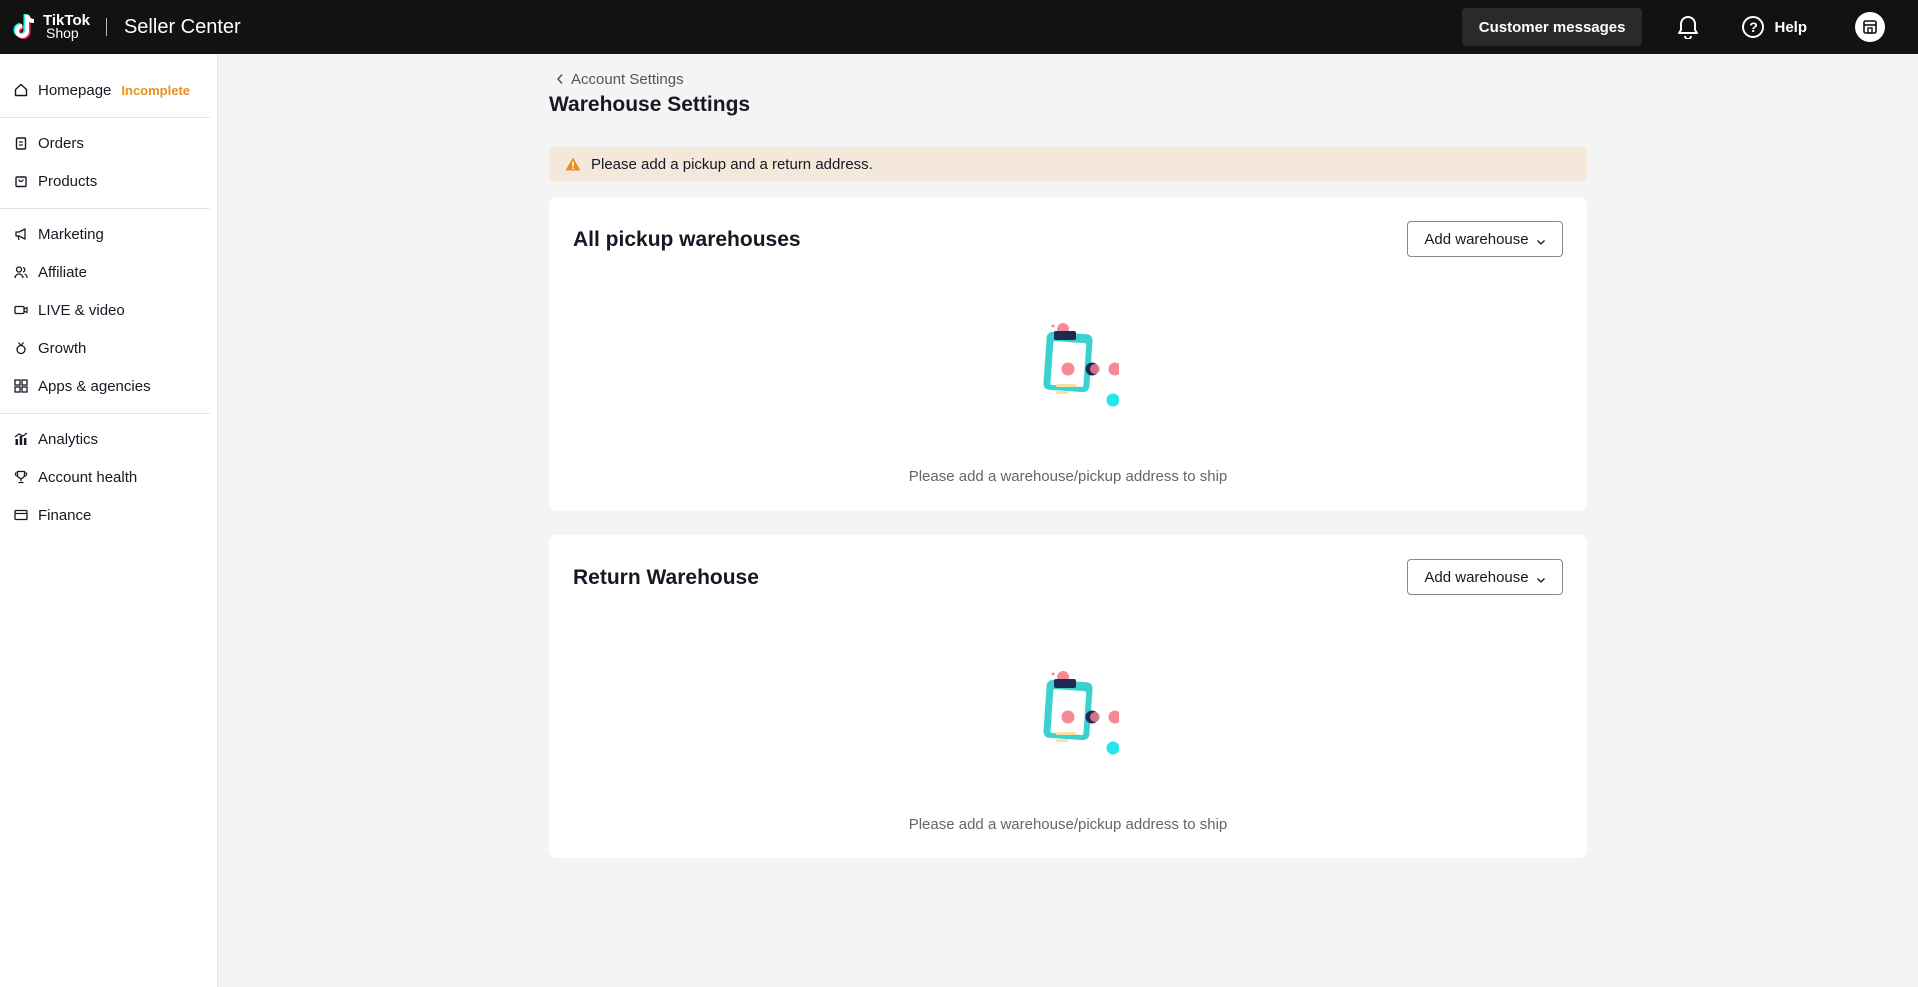 This screenshot has height=987, width=1918. I want to click on apps-icon, so click(21, 386).